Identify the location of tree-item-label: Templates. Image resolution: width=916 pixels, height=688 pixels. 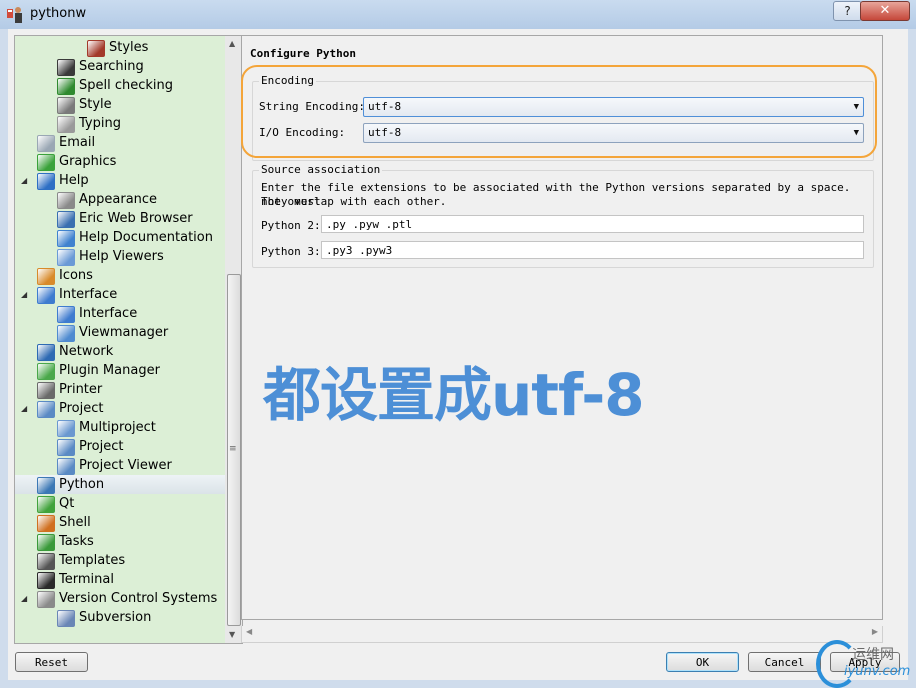
(92, 560).